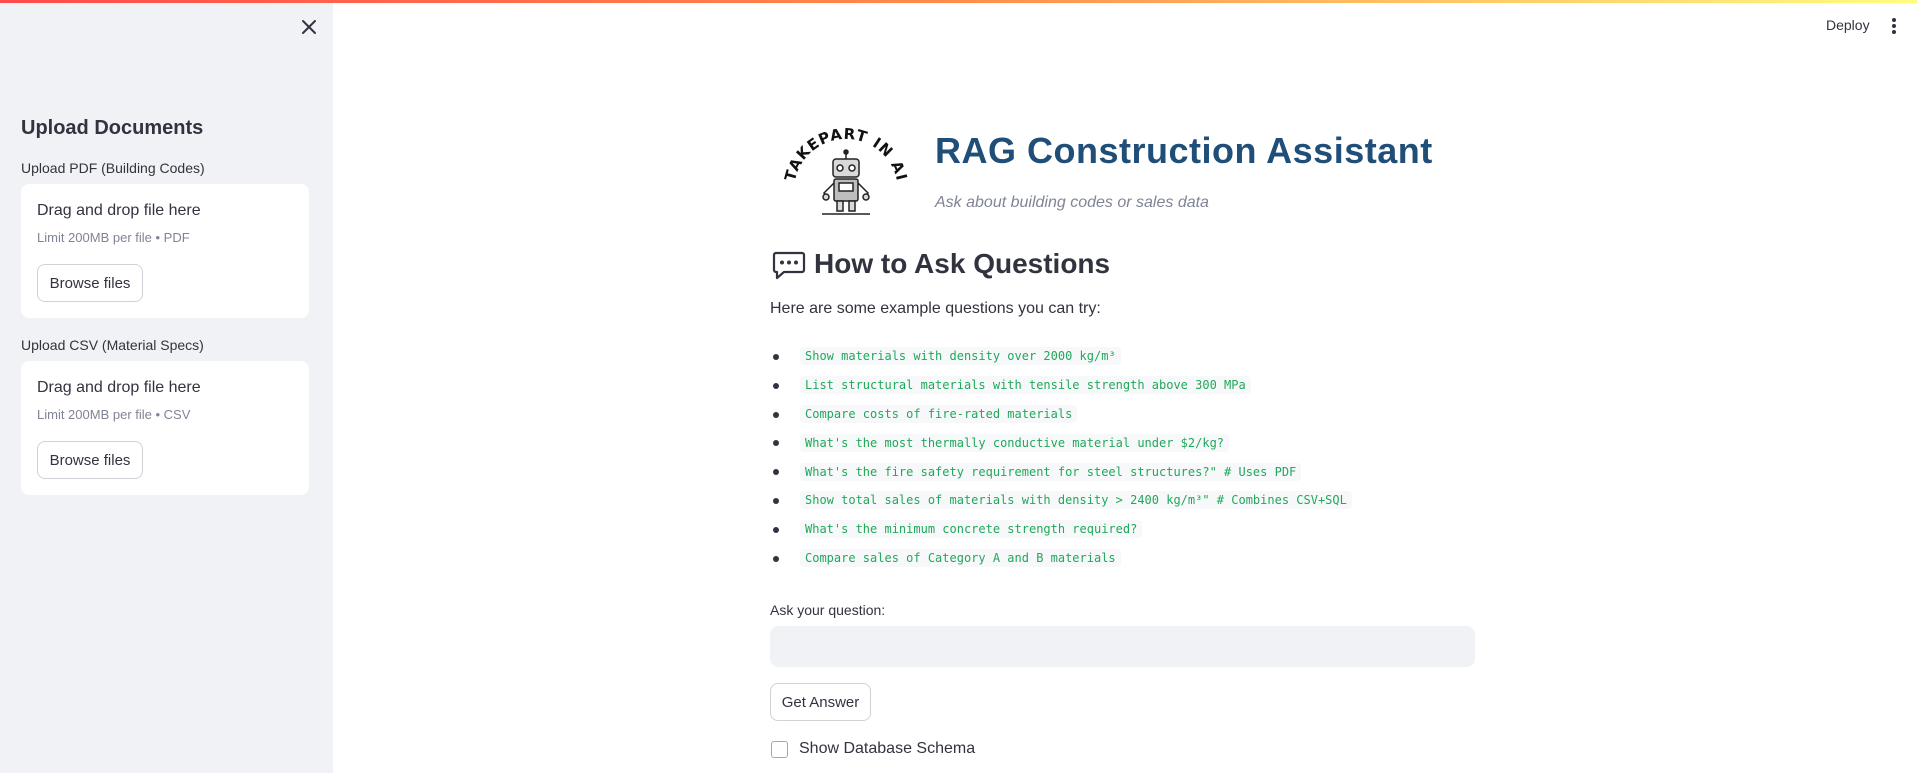 Image resolution: width=1917 pixels, height=773 pixels. Describe the element at coordinates (779, 749) in the screenshot. I see `show-schema-checkbox` at that location.